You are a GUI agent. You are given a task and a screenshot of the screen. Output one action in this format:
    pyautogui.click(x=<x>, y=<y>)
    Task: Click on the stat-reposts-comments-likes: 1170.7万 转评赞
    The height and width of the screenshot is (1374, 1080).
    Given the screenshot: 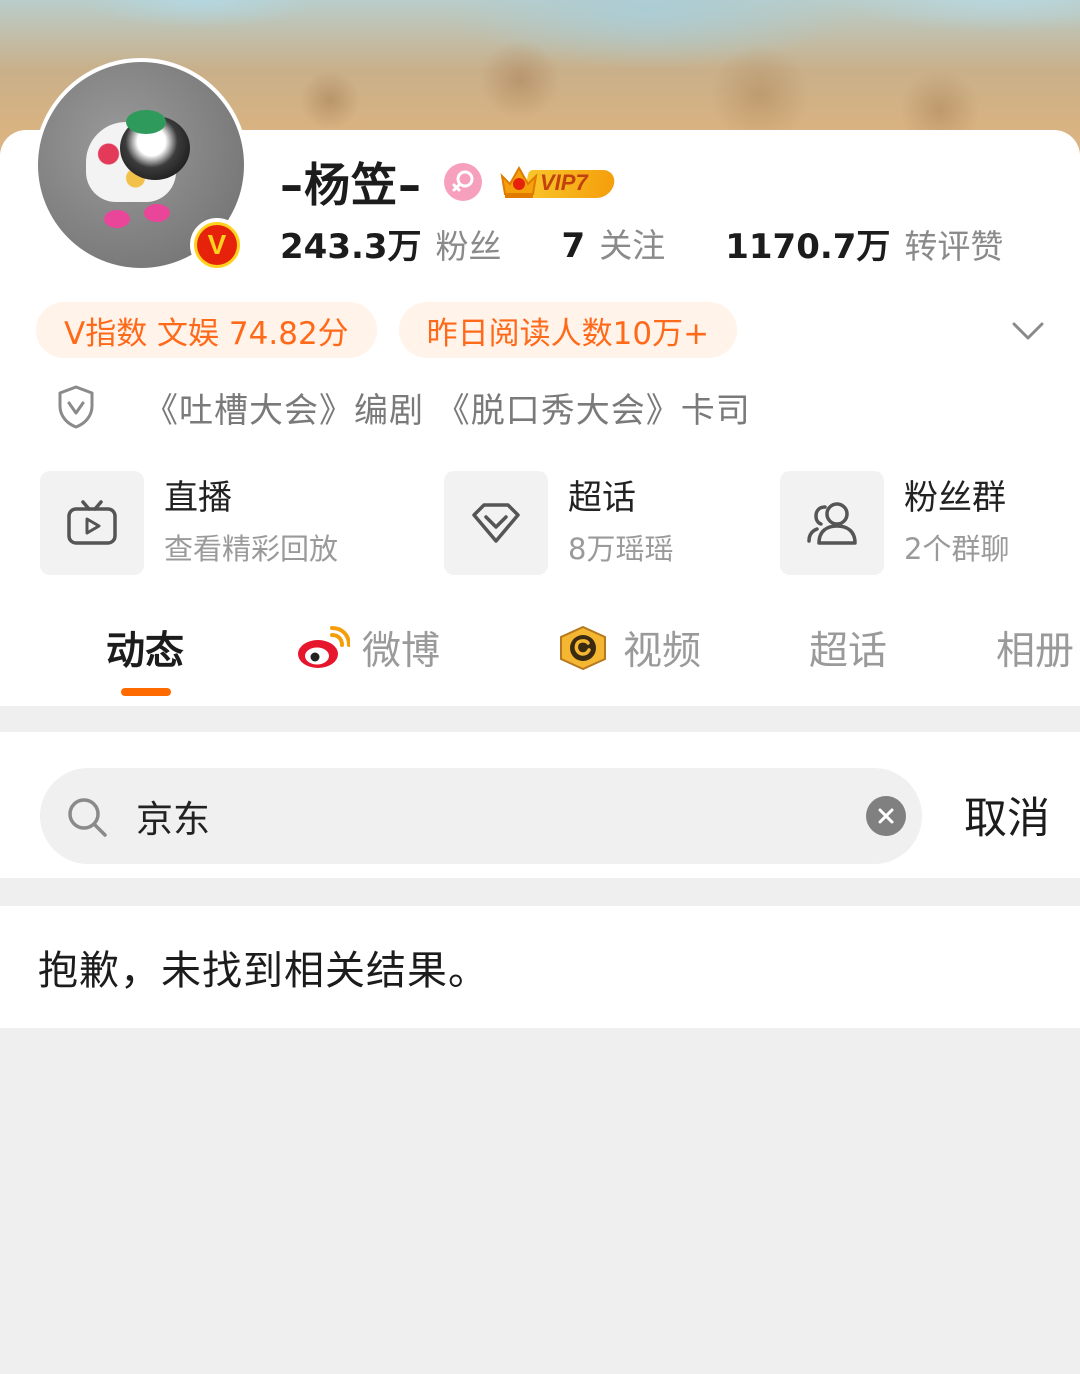 What is the action you would take?
    pyautogui.click(x=864, y=243)
    